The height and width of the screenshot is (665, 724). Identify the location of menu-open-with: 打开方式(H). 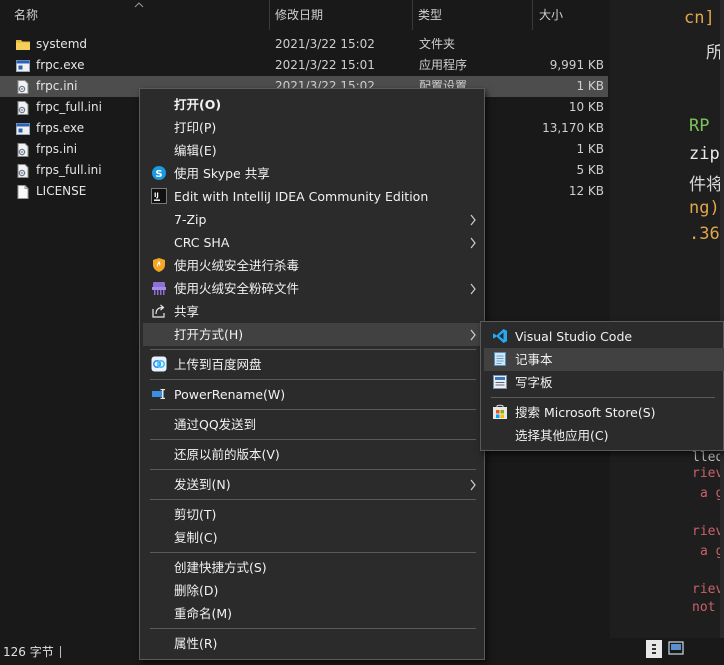
(312, 334).